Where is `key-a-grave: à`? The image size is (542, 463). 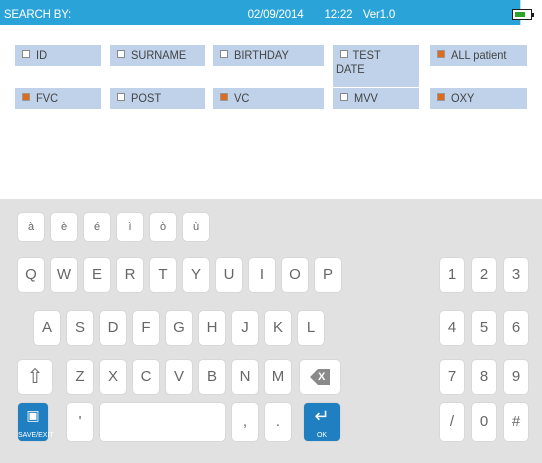
key-a-grave: à is located at coordinates (31, 227).